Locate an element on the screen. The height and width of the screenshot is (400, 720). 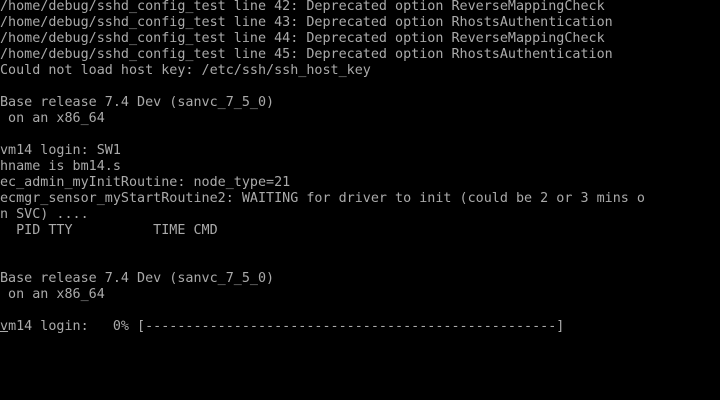
console-line: hname is bm14.s is located at coordinates (60, 166).